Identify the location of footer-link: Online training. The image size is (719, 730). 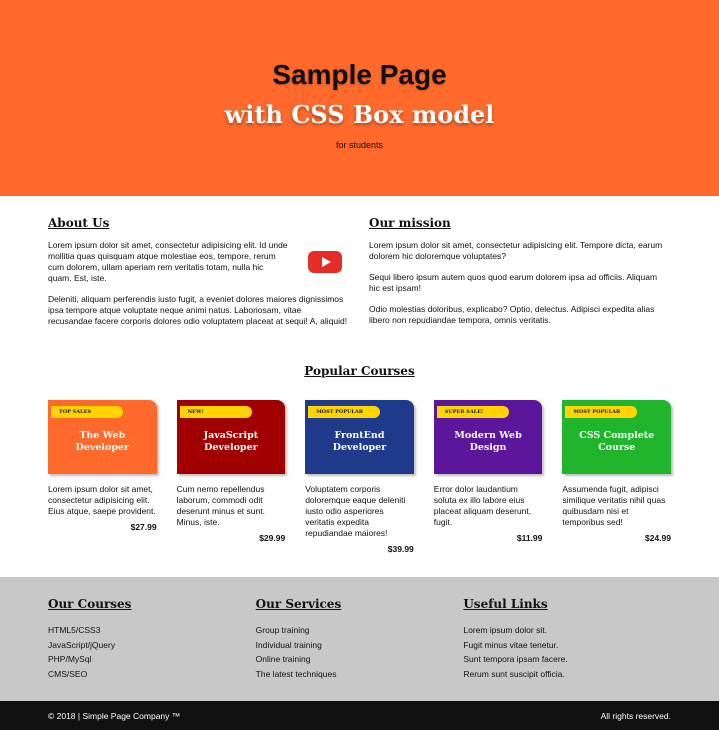
(360, 659).